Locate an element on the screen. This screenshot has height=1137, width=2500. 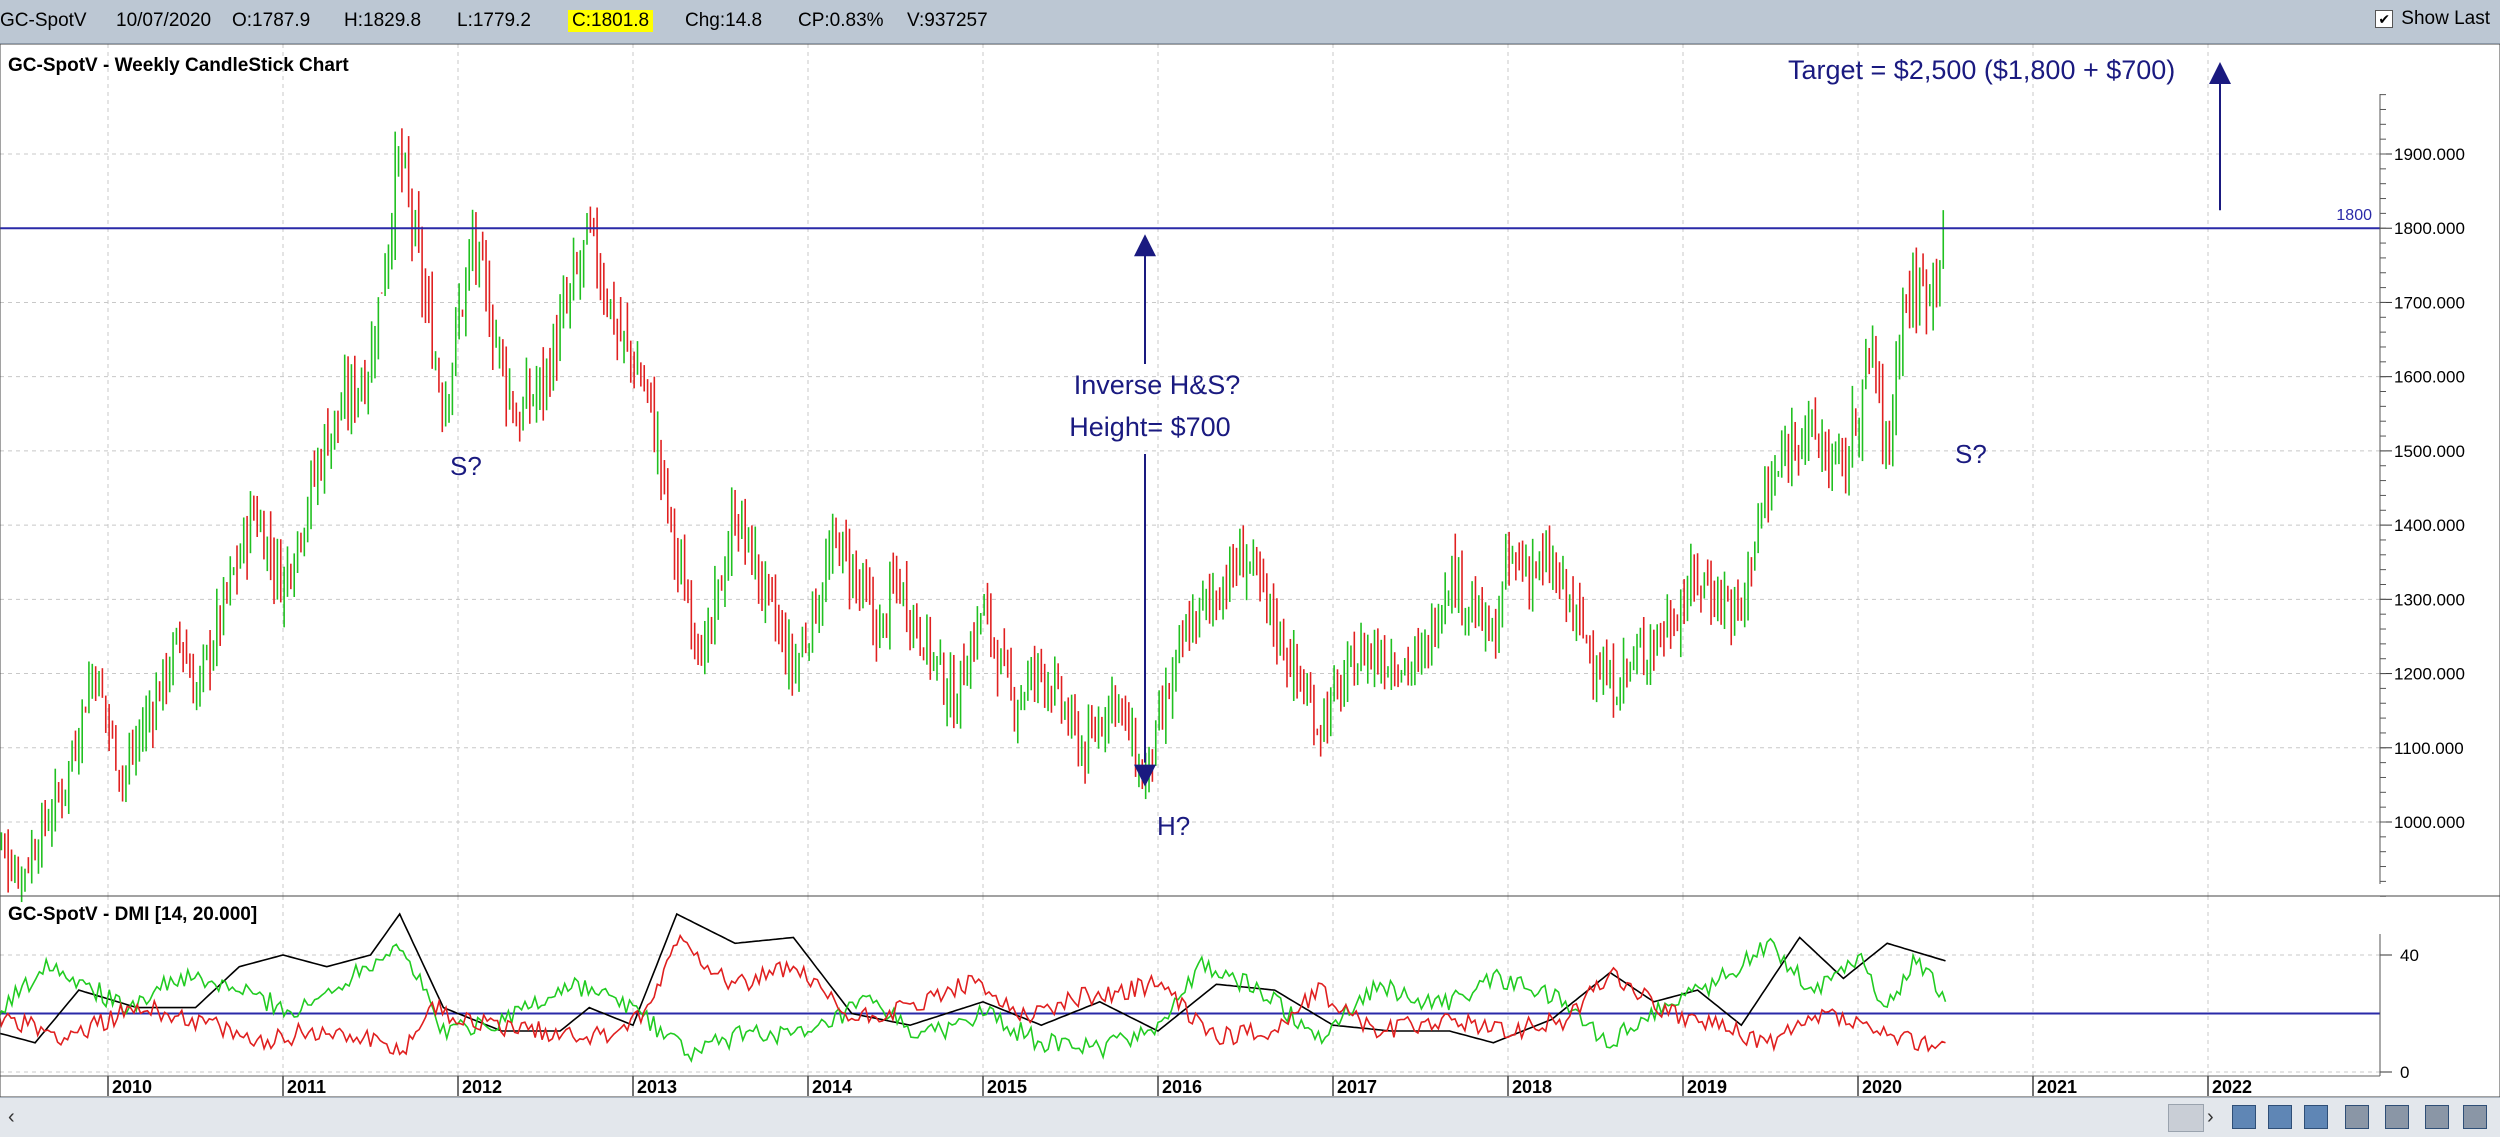
time-tick-label: 2015 is located at coordinates (1007, 1087).